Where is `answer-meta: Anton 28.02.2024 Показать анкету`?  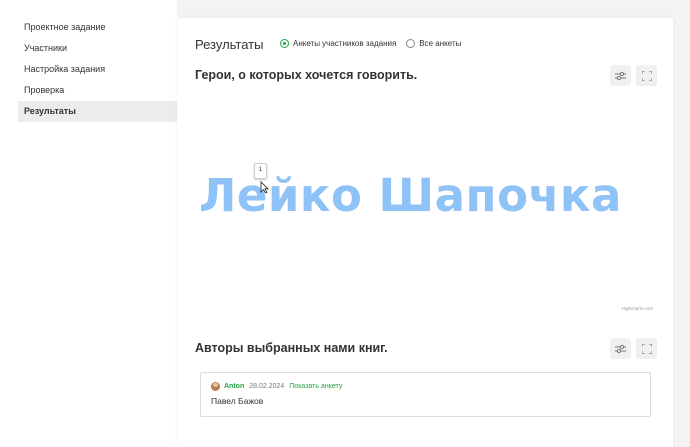
answer-meta: Anton 28.02.2024 Показать анкету is located at coordinates (276, 386).